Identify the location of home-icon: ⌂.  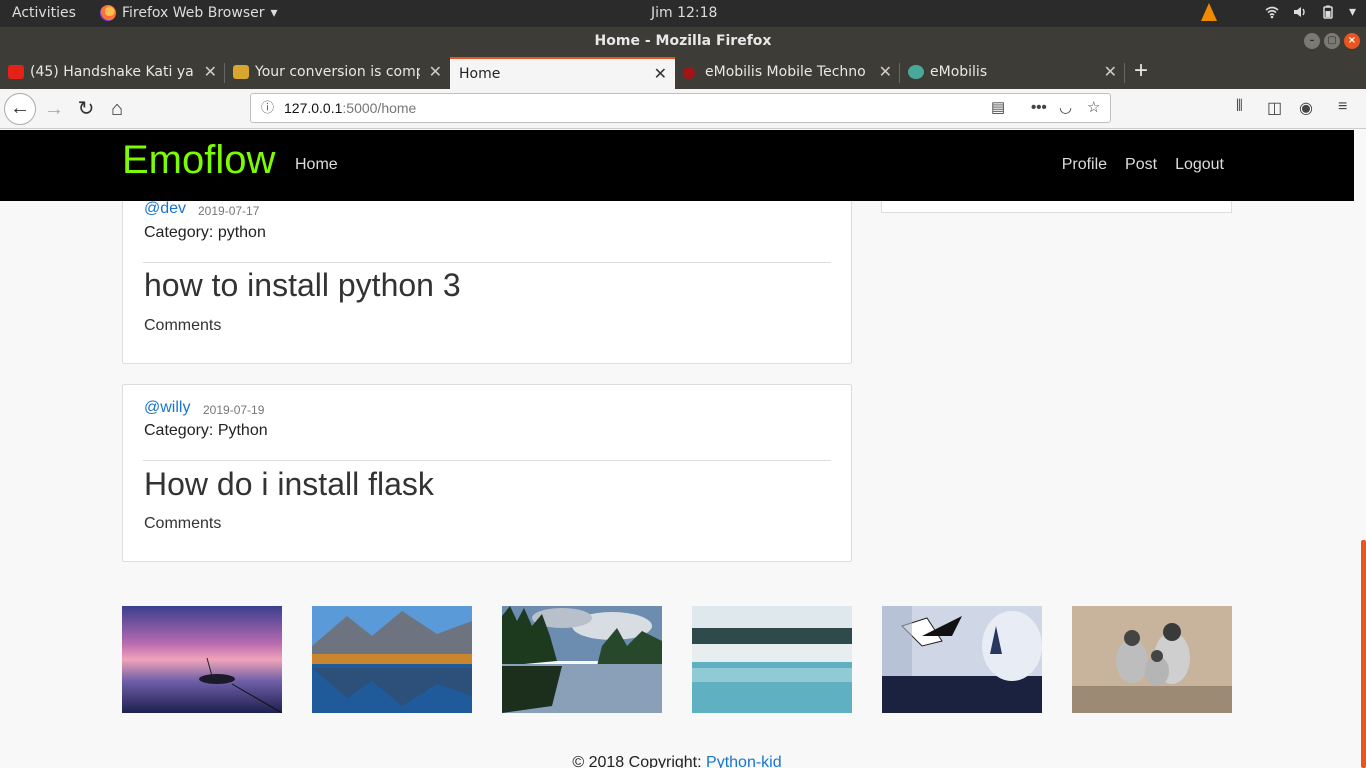
(117, 109).